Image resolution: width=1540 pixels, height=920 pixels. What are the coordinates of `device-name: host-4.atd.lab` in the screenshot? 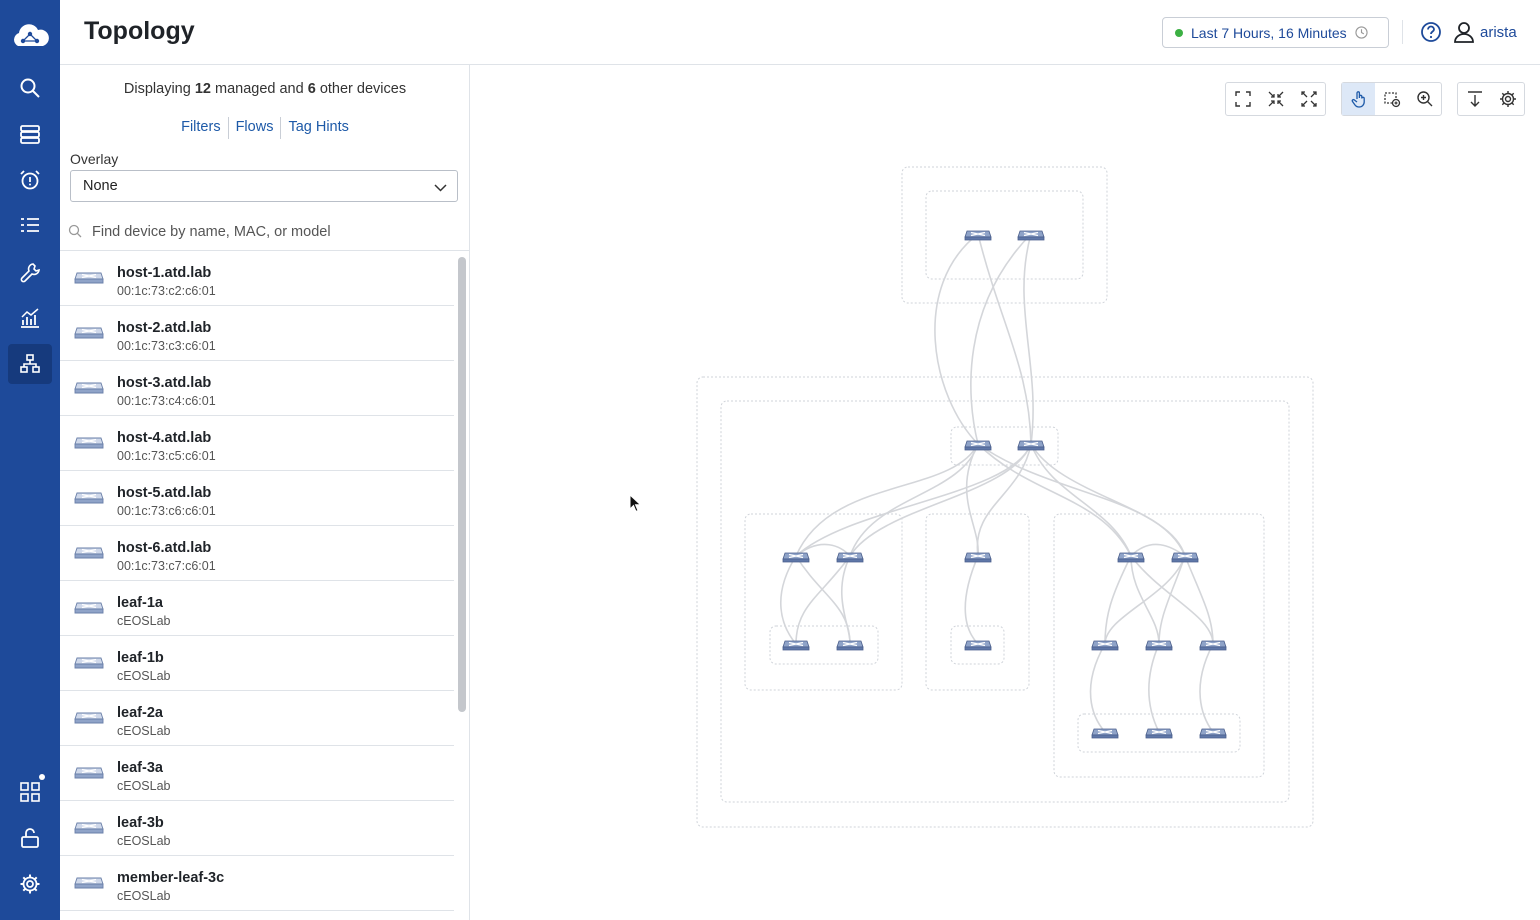 It's located at (164, 438).